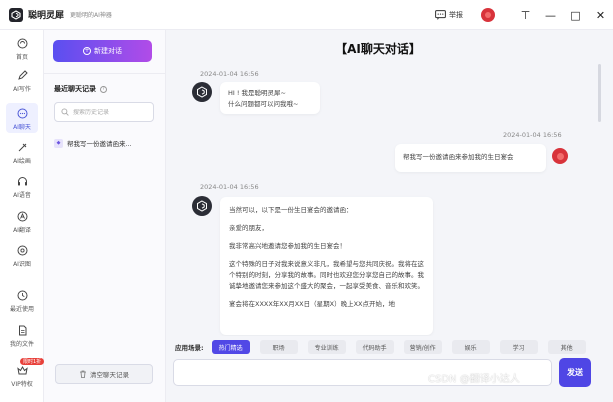 This screenshot has width=613, height=402. Describe the element at coordinates (458, 157) in the screenshot. I see `message-text: 帮我写一份邀请函来参加我的生日宴会` at that location.